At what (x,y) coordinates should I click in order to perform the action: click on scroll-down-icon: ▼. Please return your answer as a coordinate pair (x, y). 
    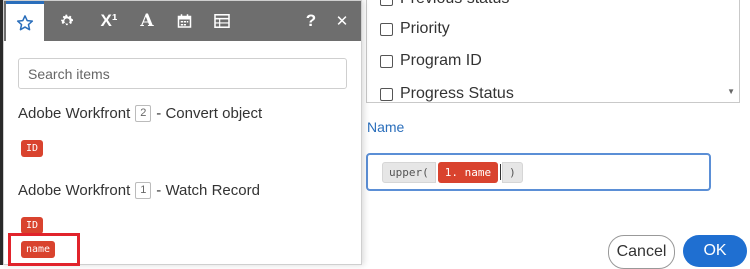
    Looking at the image, I should click on (731, 91).